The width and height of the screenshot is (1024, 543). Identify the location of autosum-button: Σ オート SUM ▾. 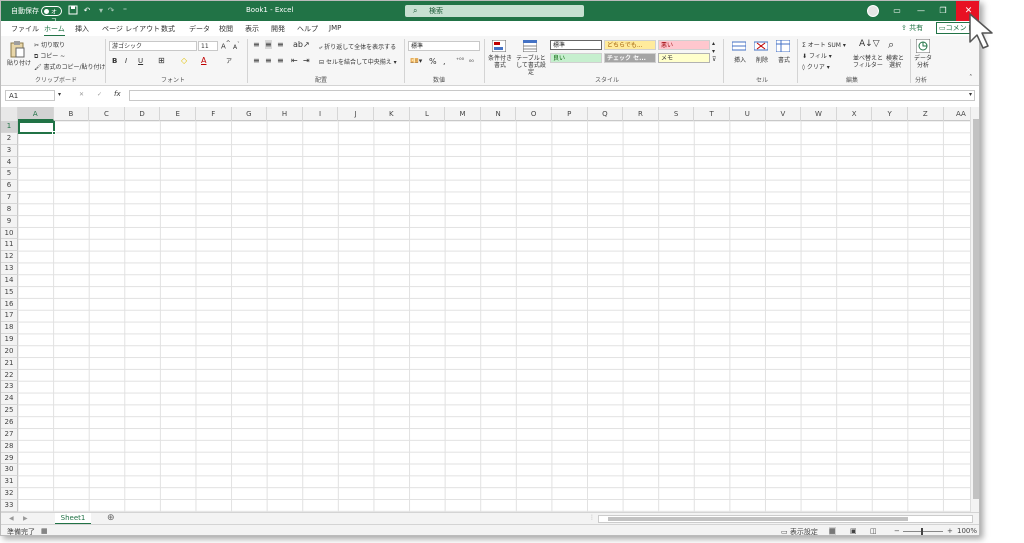
(824, 44).